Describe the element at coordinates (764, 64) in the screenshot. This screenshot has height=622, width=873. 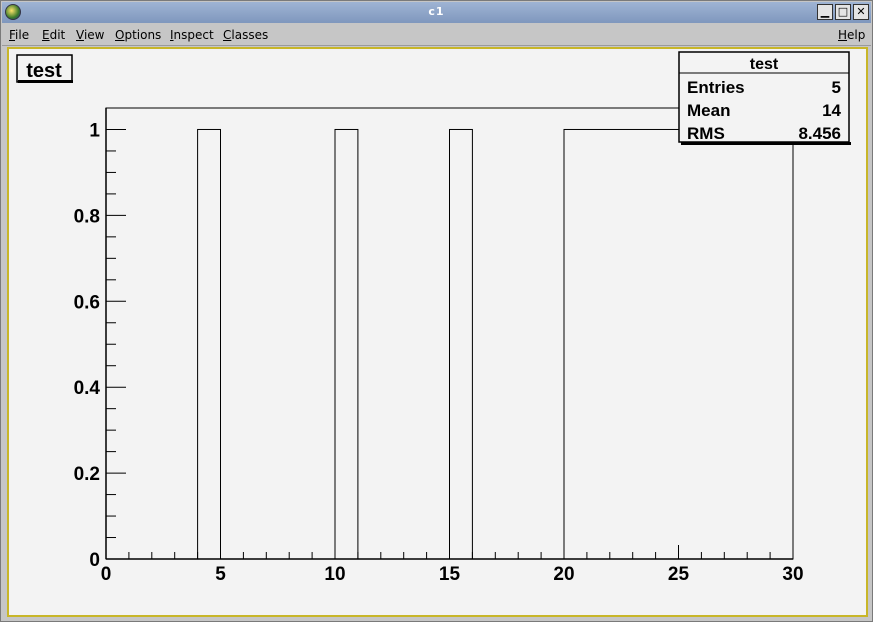
I see `stats-title: test` at that location.